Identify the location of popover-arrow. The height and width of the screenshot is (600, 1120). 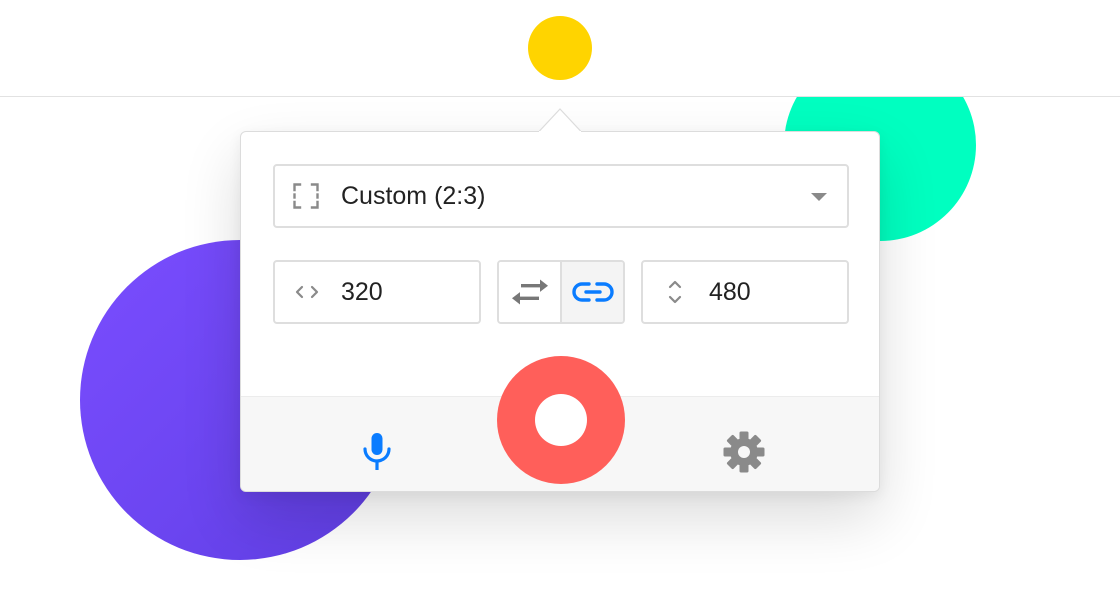
(560, 120).